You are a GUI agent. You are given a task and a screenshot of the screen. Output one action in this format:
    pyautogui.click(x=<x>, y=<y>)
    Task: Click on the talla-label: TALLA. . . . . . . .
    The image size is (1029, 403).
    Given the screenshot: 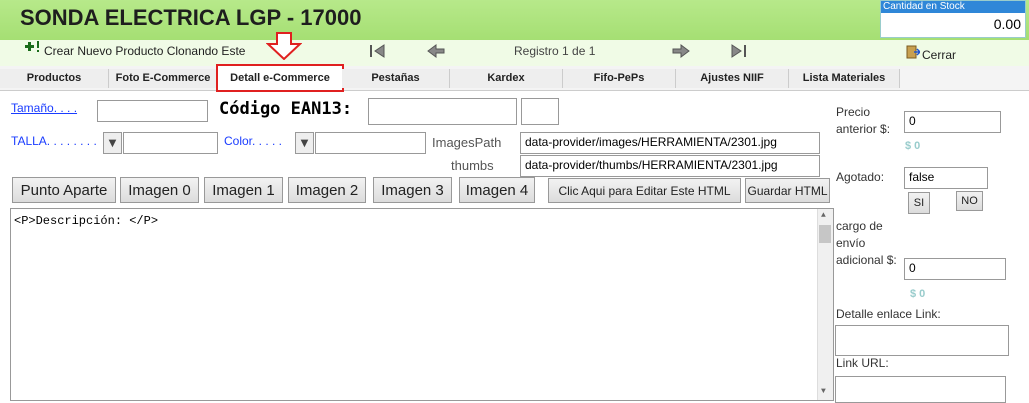 What is the action you would take?
    pyautogui.click(x=54, y=141)
    